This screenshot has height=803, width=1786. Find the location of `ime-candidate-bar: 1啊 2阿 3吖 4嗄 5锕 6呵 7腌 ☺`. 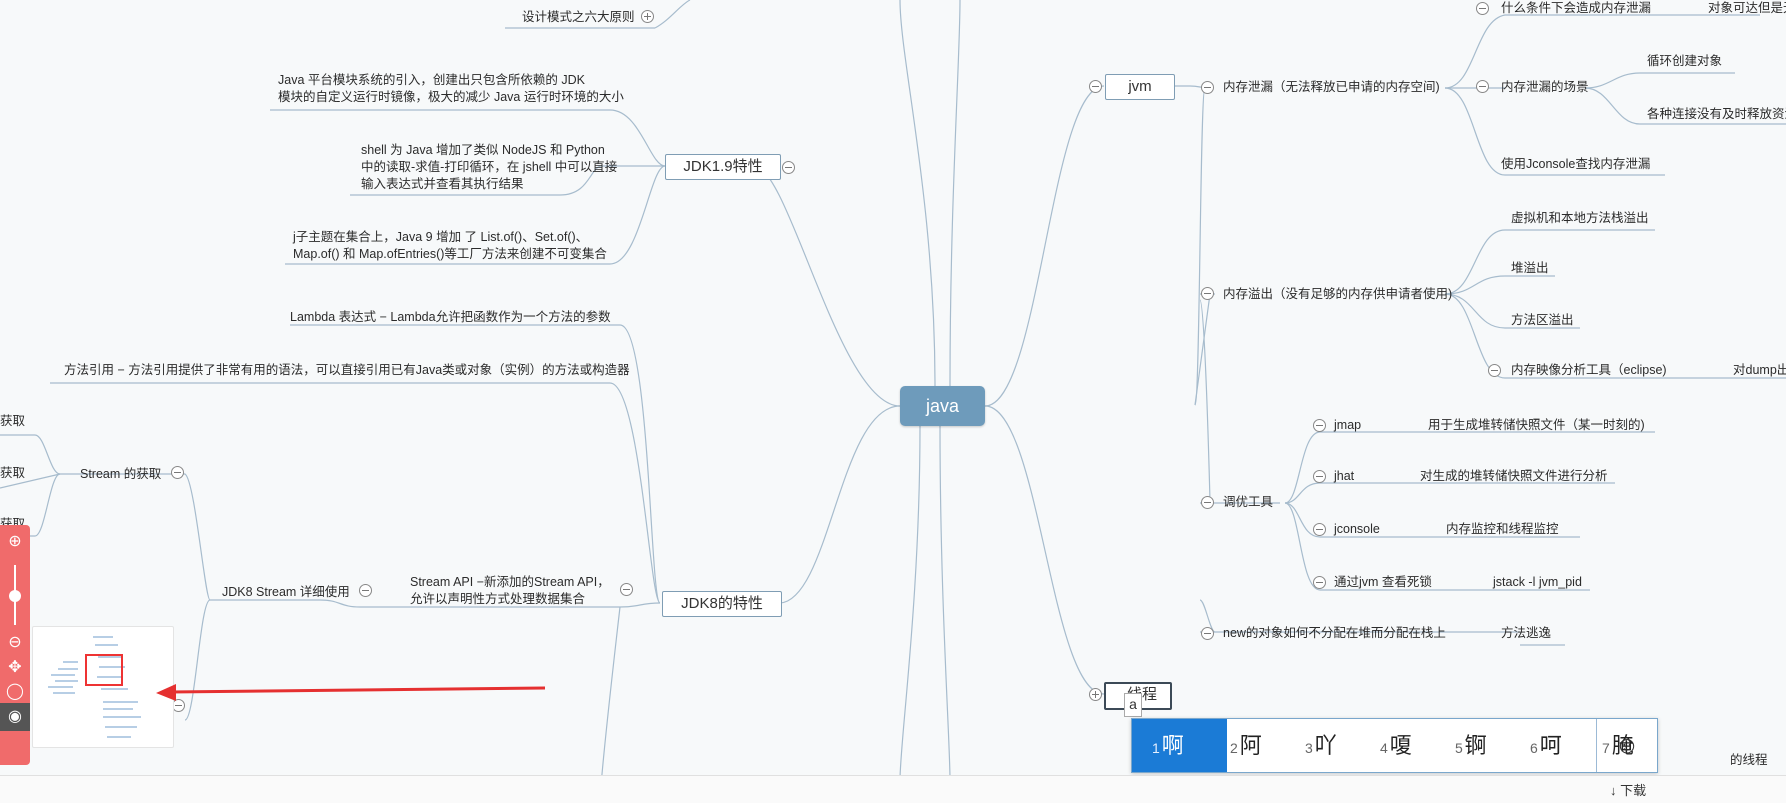

ime-candidate-bar: 1啊 2阿 3吖 4嗄 5锕 6呵 7腌 ☺ is located at coordinates (1394, 745).